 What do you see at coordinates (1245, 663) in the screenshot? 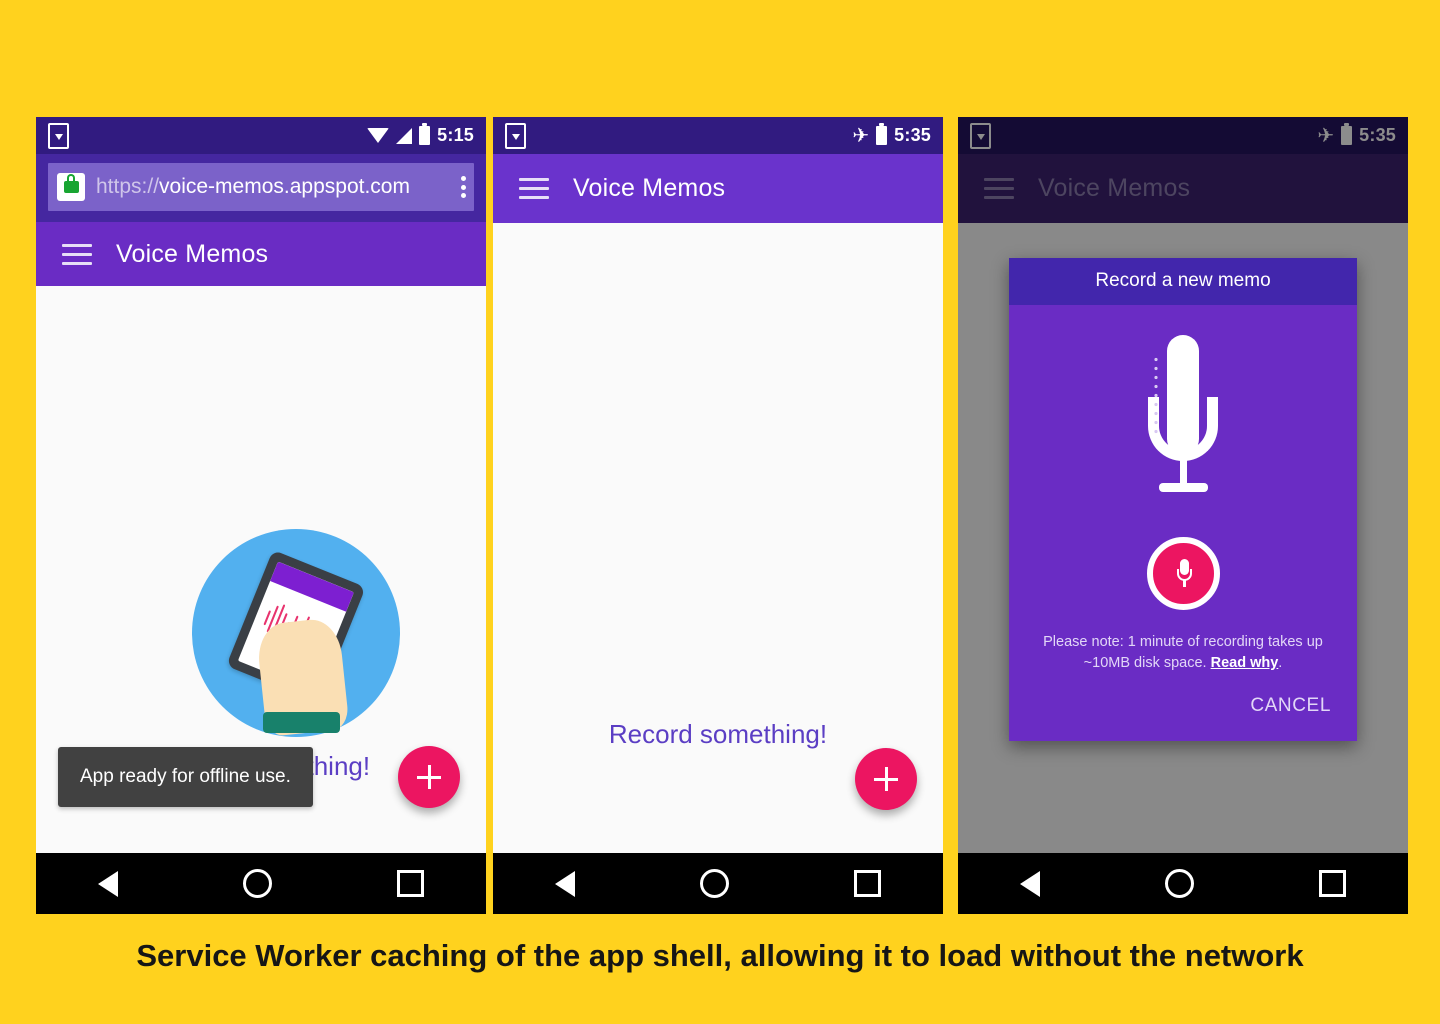
I see `read-why-link: Read why` at bounding box center [1245, 663].